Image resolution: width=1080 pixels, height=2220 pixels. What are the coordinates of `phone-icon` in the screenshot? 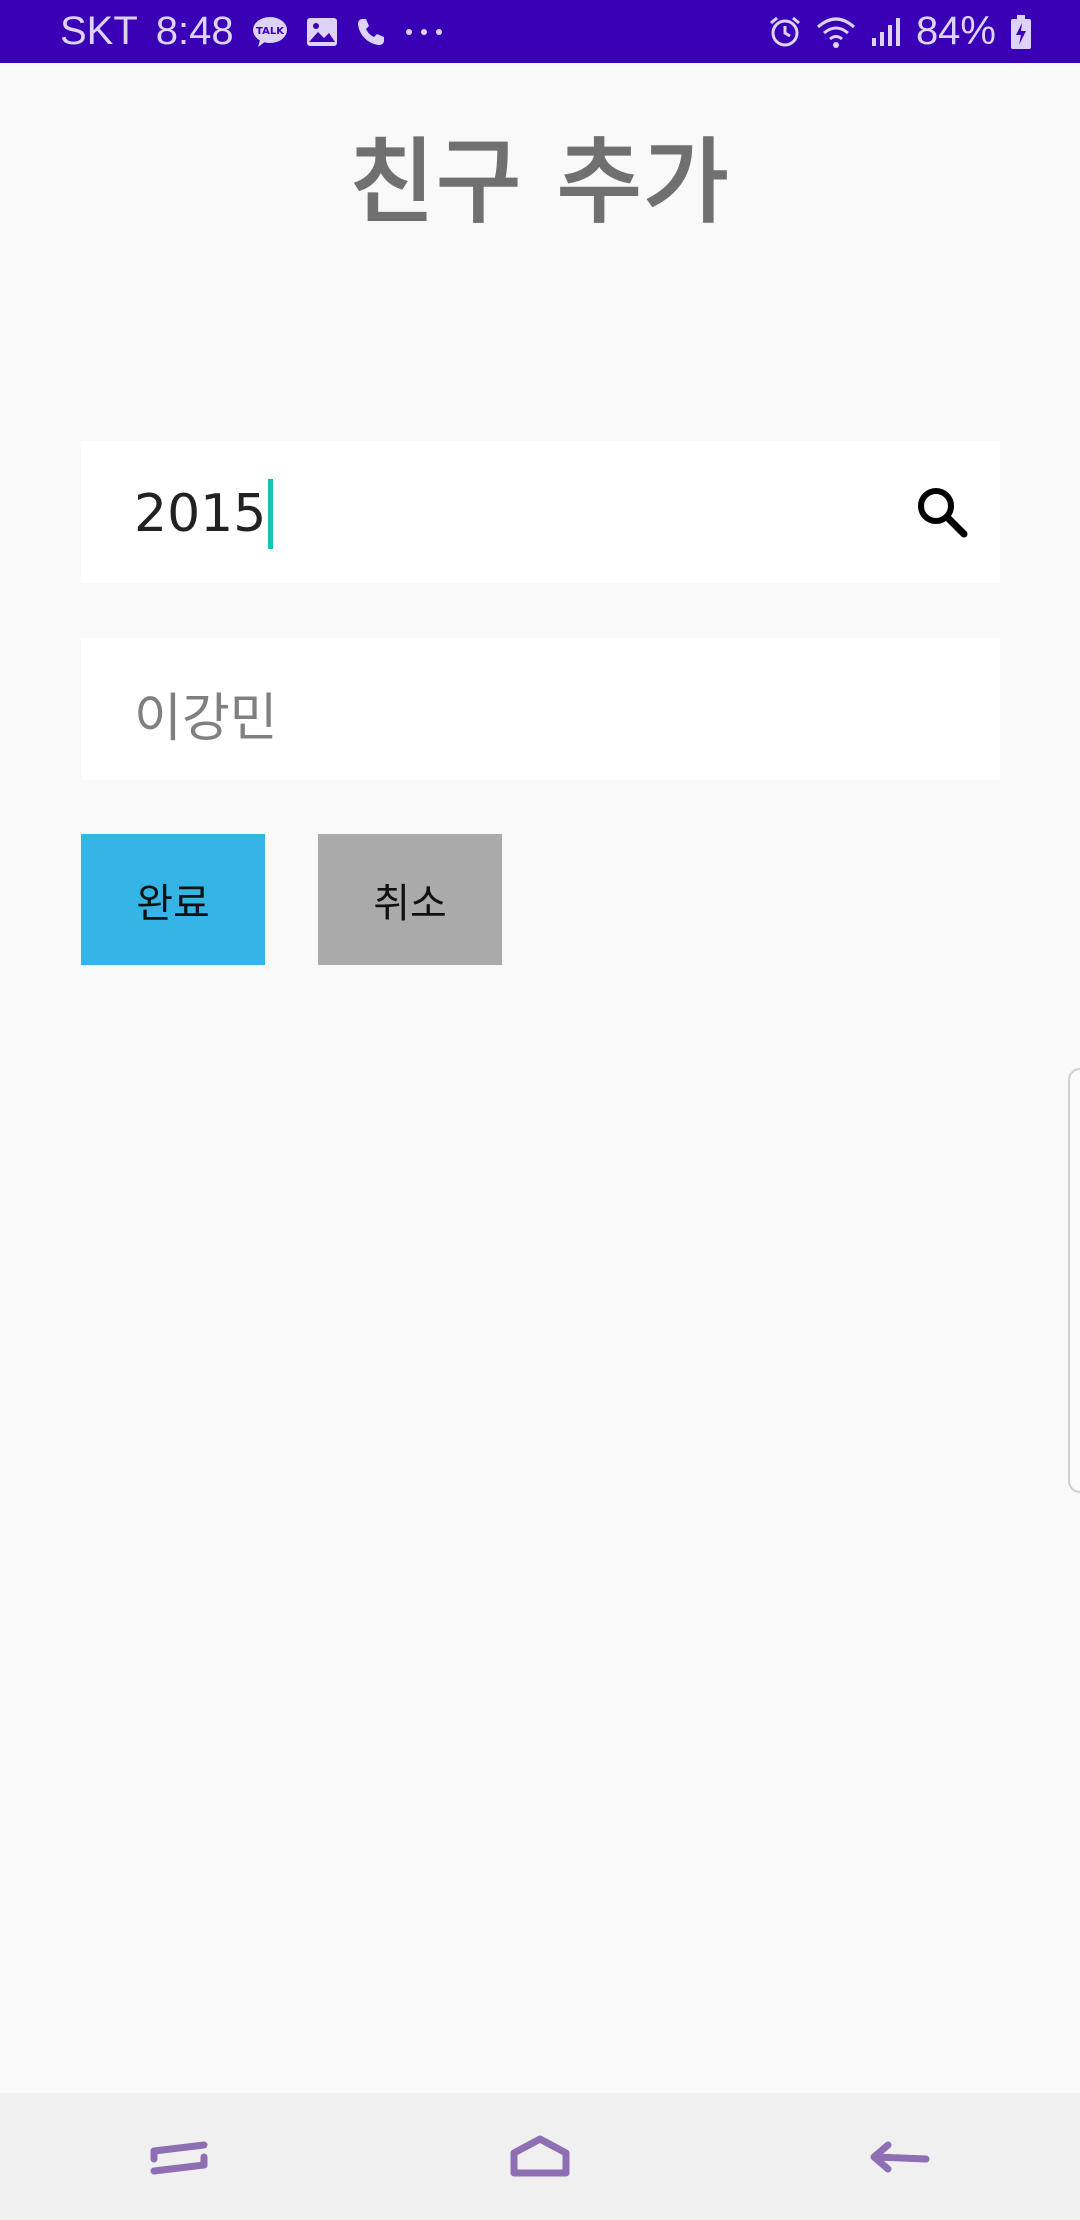 It's located at (371, 32).